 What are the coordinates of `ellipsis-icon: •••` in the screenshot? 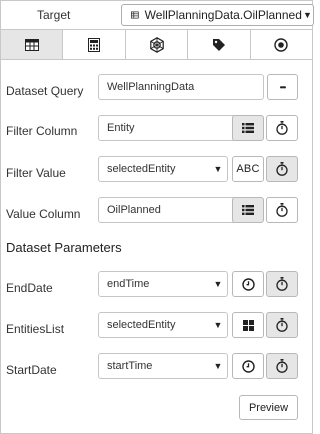 It's located at (282, 87).